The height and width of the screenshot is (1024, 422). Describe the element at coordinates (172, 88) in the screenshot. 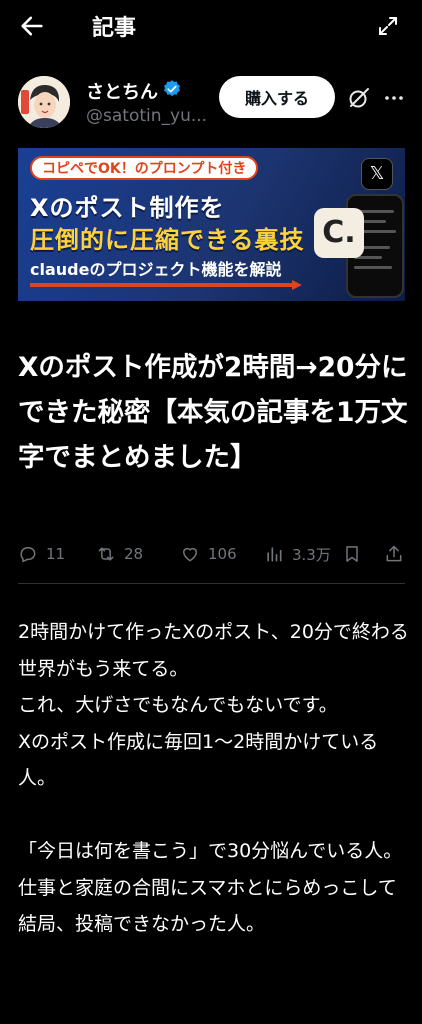

I see `verified-badge-icon` at that location.